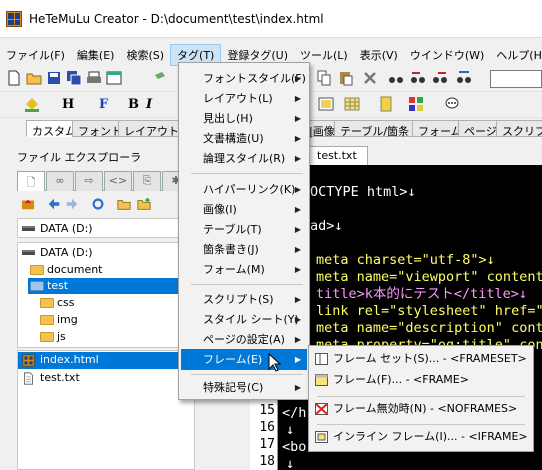 The image size is (542, 470). Describe the element at coordinates (326, 226) in the screenshot. I see `code-line: ad>↓` at that location.